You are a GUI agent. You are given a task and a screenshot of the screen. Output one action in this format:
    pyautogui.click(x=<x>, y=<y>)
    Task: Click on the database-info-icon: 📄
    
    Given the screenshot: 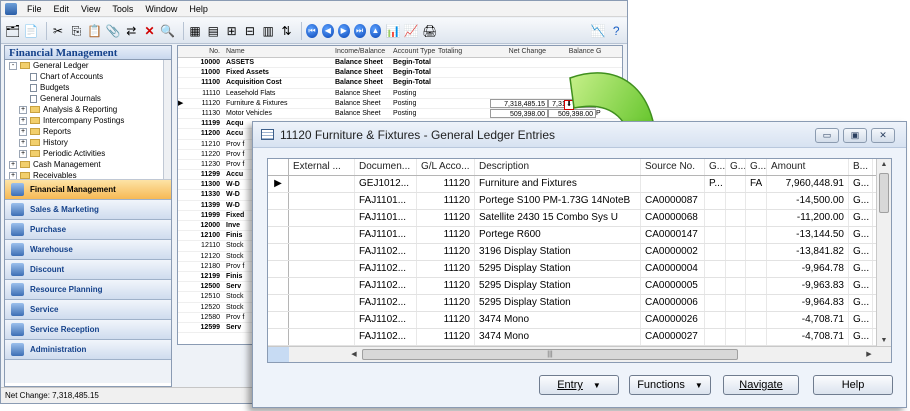 What is the action you would take?
    pyautogui.click(x=30, y=31)
    